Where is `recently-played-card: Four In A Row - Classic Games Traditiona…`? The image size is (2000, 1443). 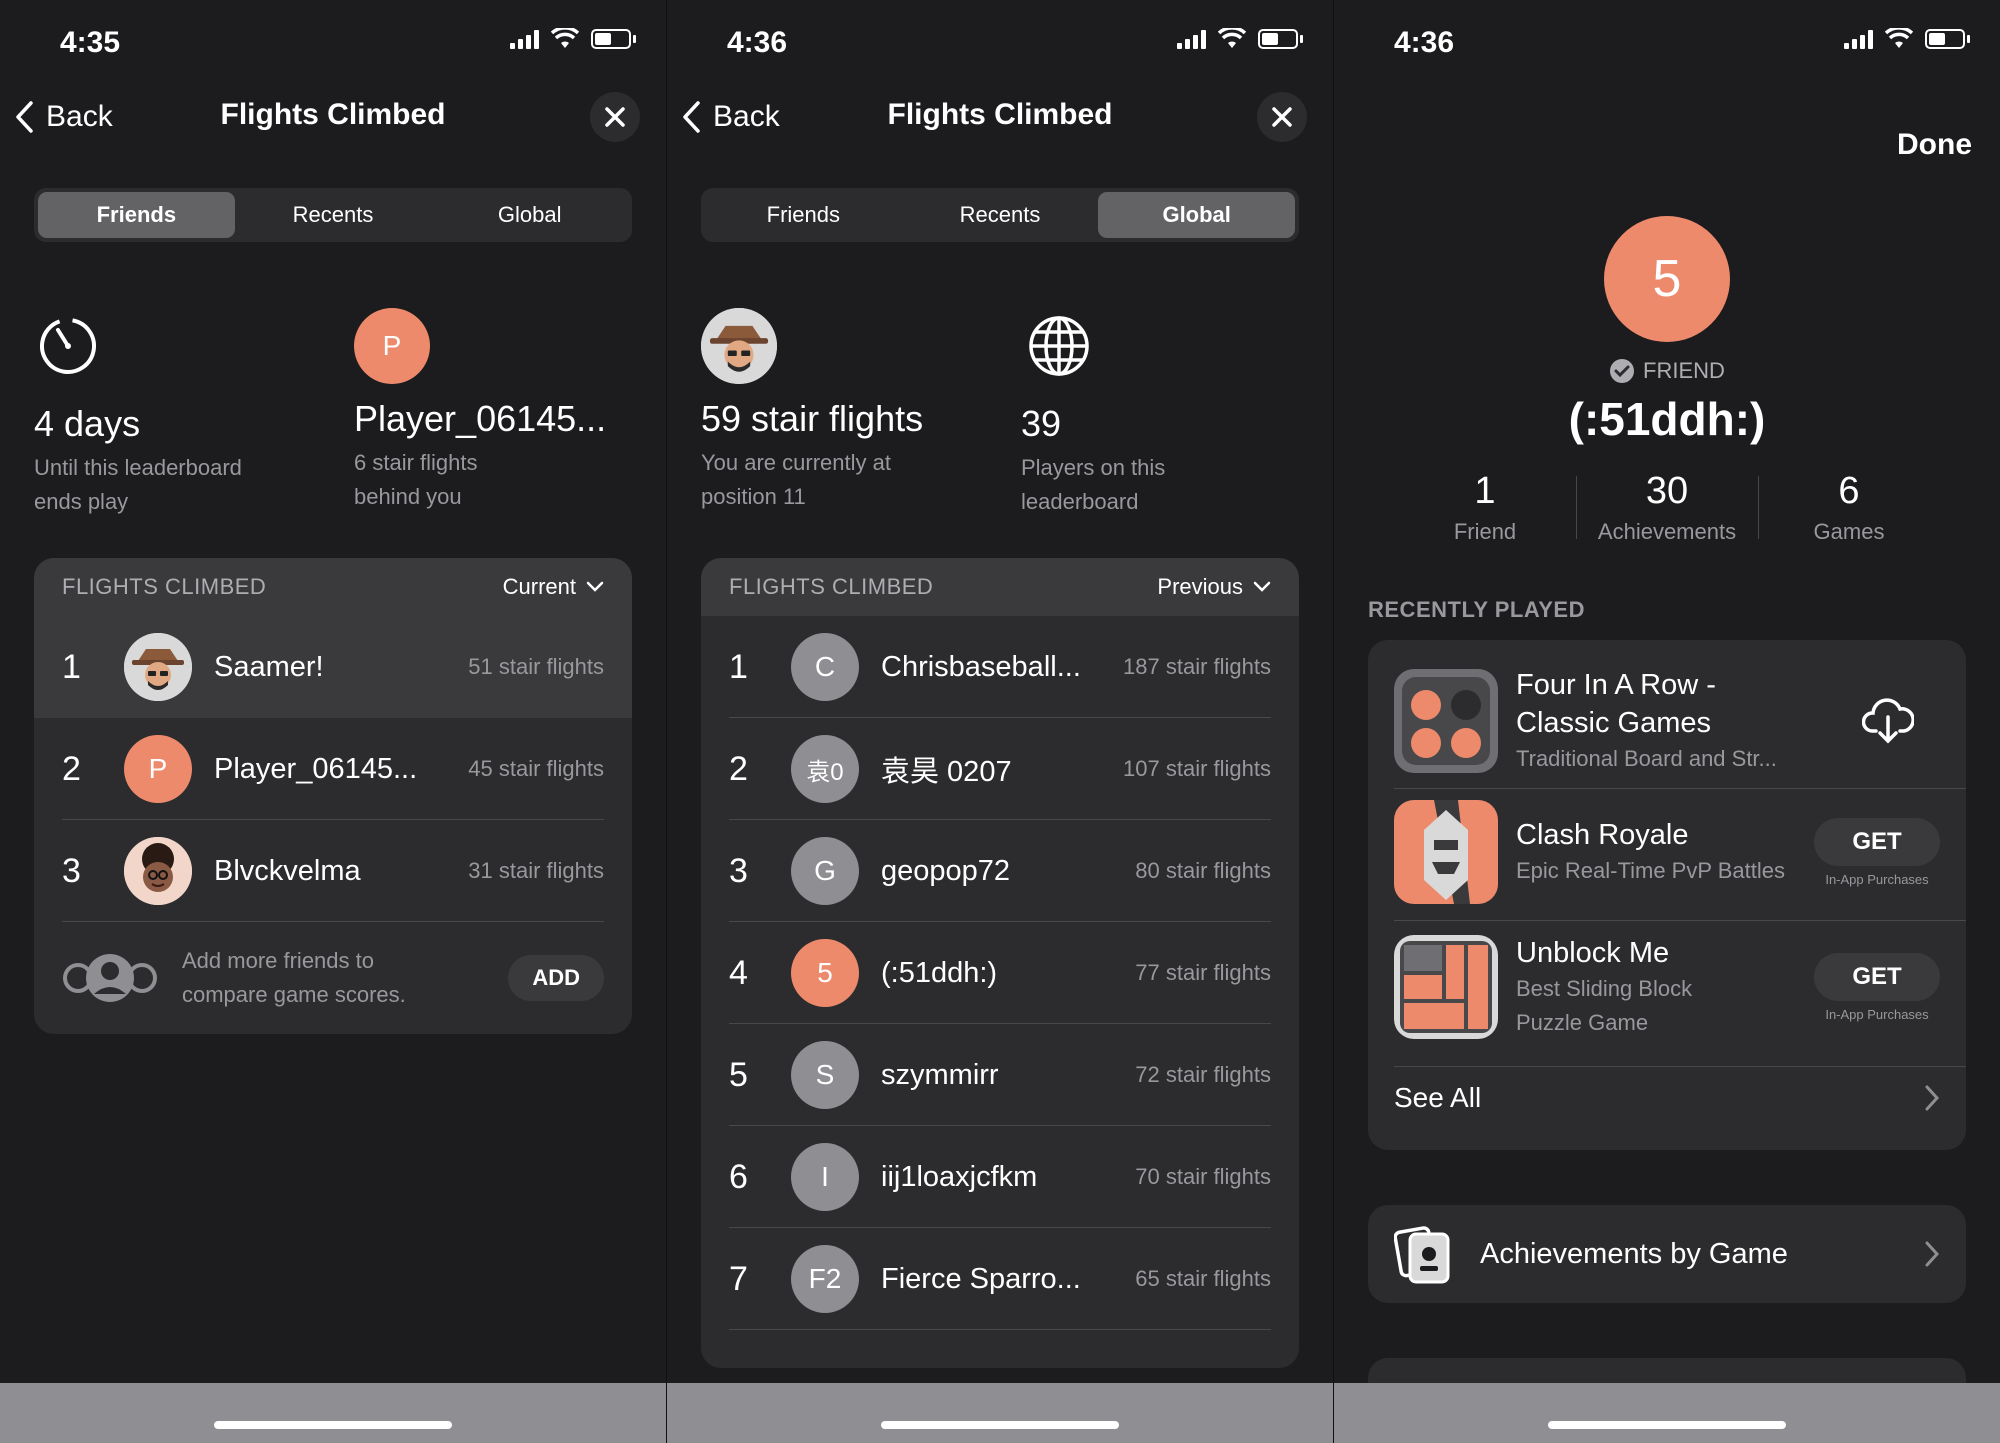
recently-played-card: Four In A Row - Classic Games Traditiona… is located at coordinates (1667, 895).